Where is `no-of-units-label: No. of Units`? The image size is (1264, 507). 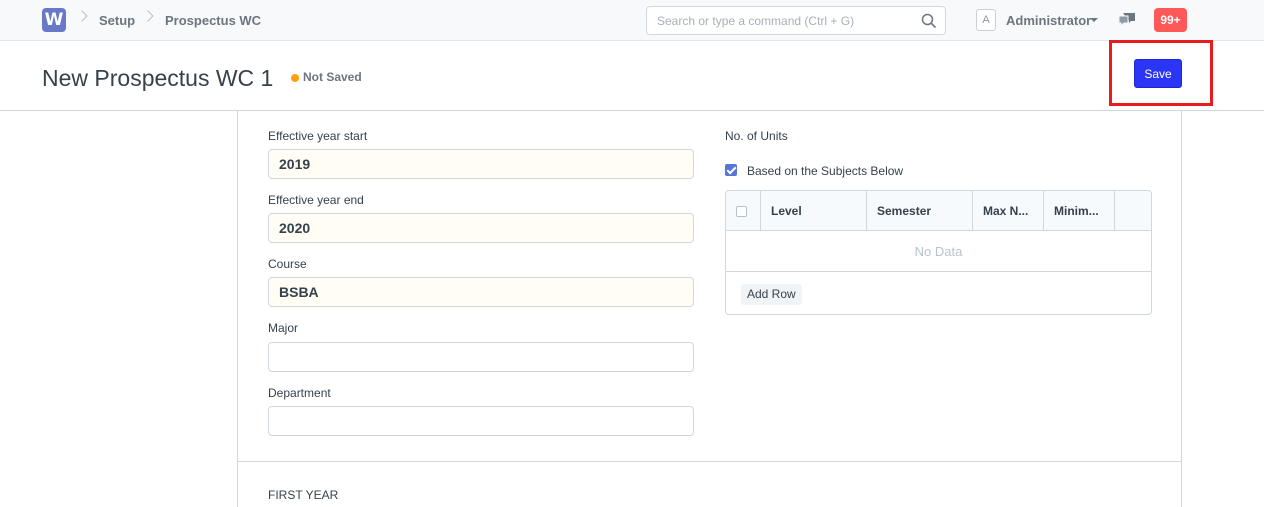 no-of-units-label: No. of Units is located at coordinates (756, 136).